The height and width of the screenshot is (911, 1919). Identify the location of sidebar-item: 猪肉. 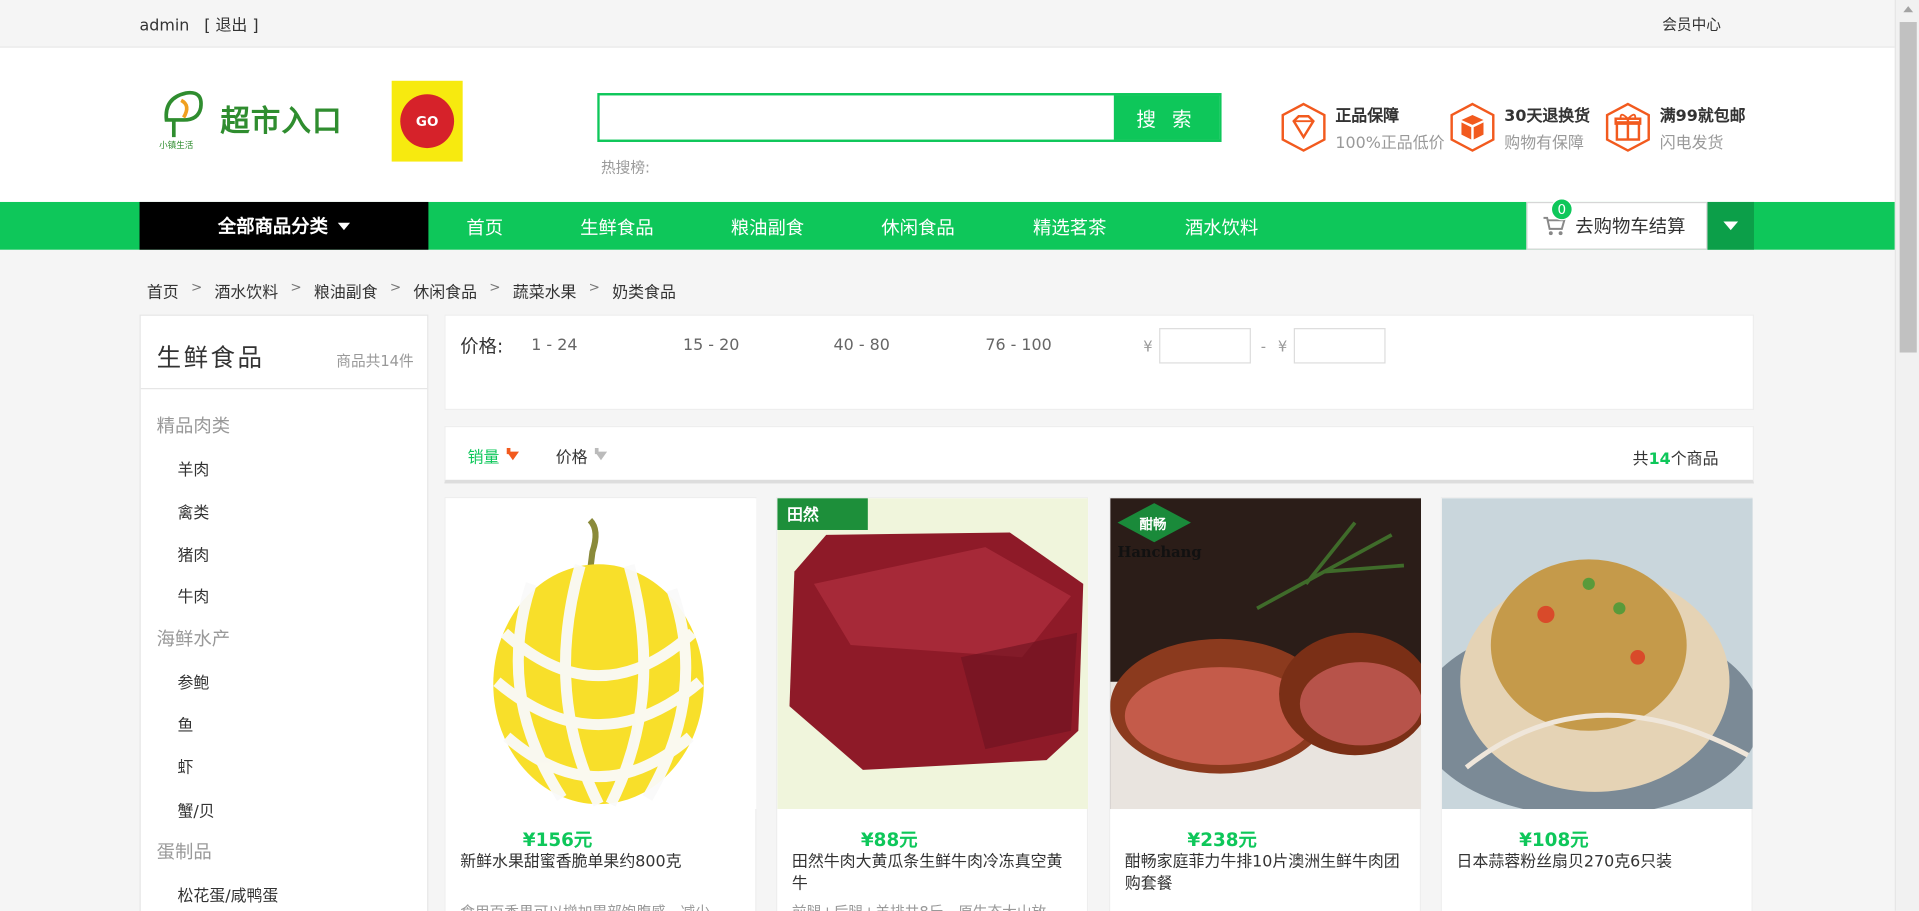
(193, 553).